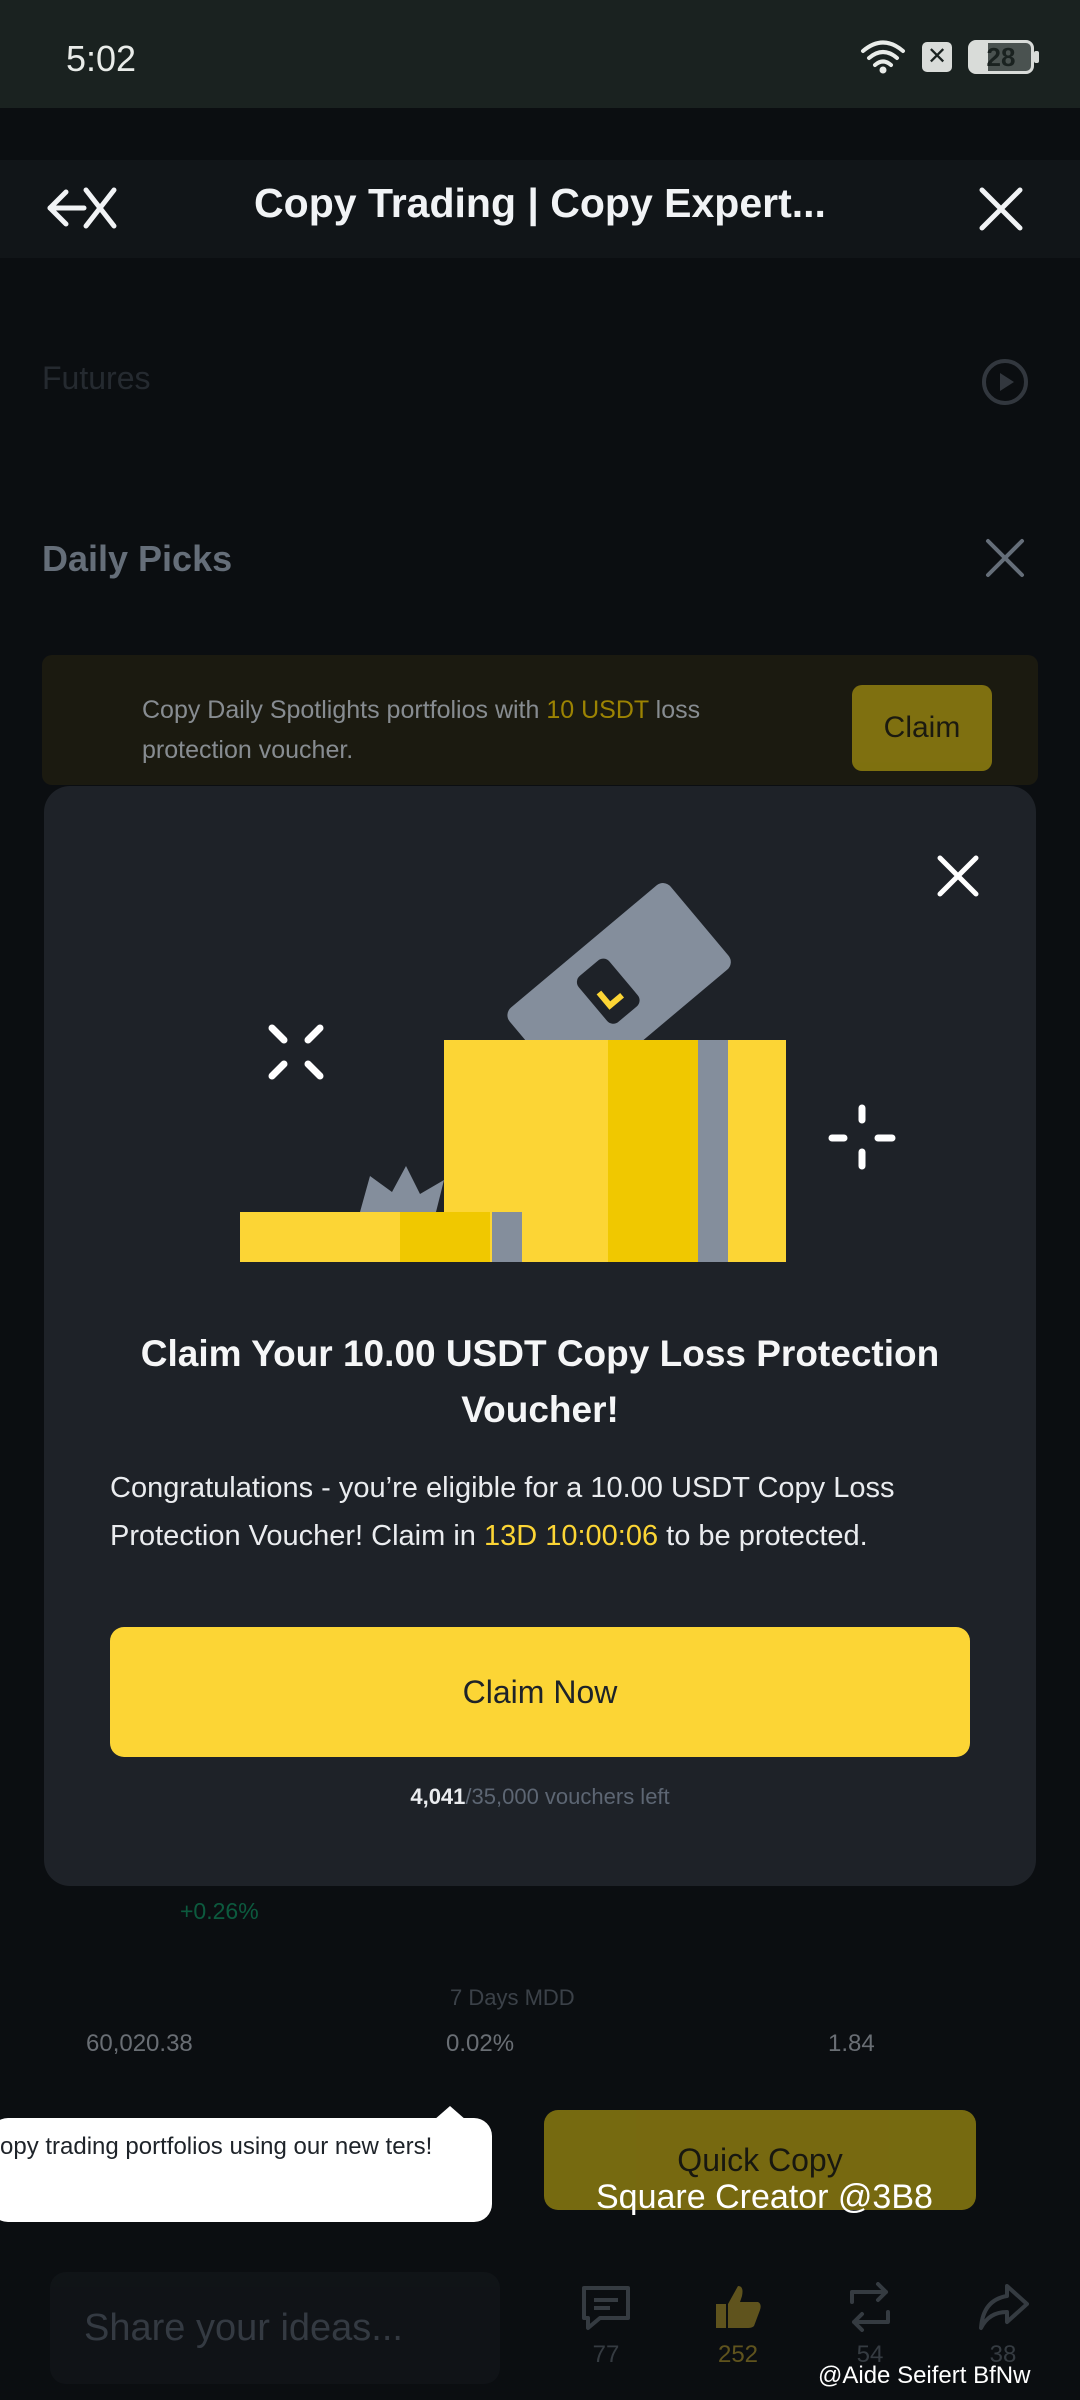 This screenshot has width=1080, height=2400. Describe the element at coordinates (1005, 382) in the screenshot. I see `play-icon` at that location.